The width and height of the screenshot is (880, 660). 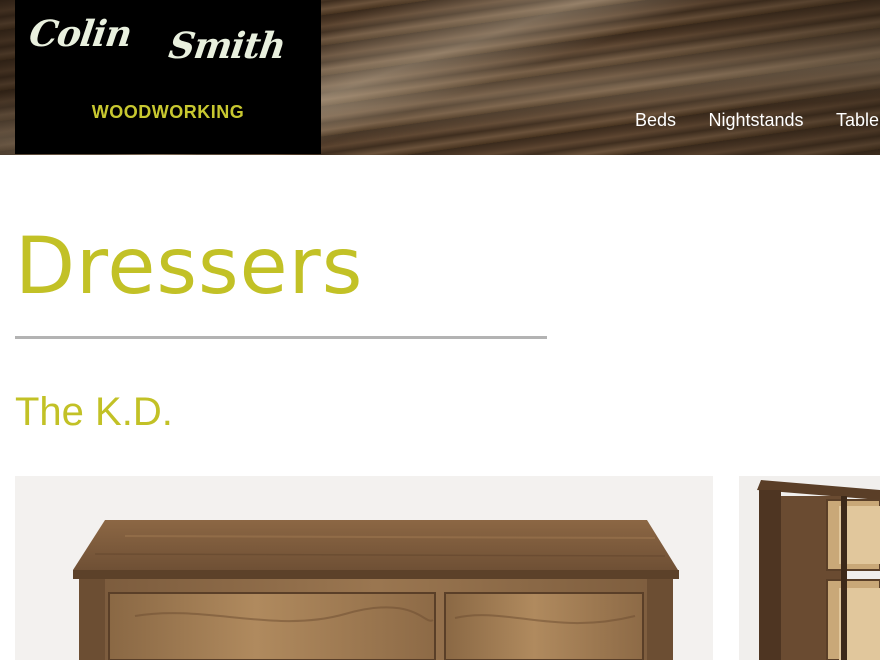 What do you see at coordinates (227, 46) in the screenshot?
I see `logo-script-last: Smith` at bounding box center [227, 46].